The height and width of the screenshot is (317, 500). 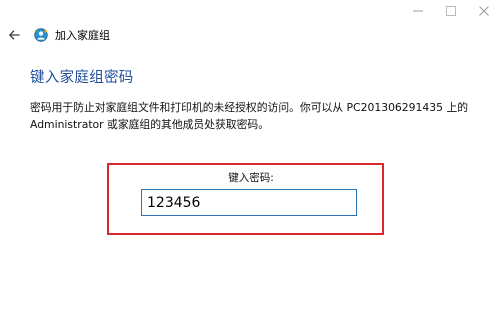 What do you see at coordinates (82, 35) in the screenshot?
I see `window-title: 加入家庭组` at bounding box center [82, 35].